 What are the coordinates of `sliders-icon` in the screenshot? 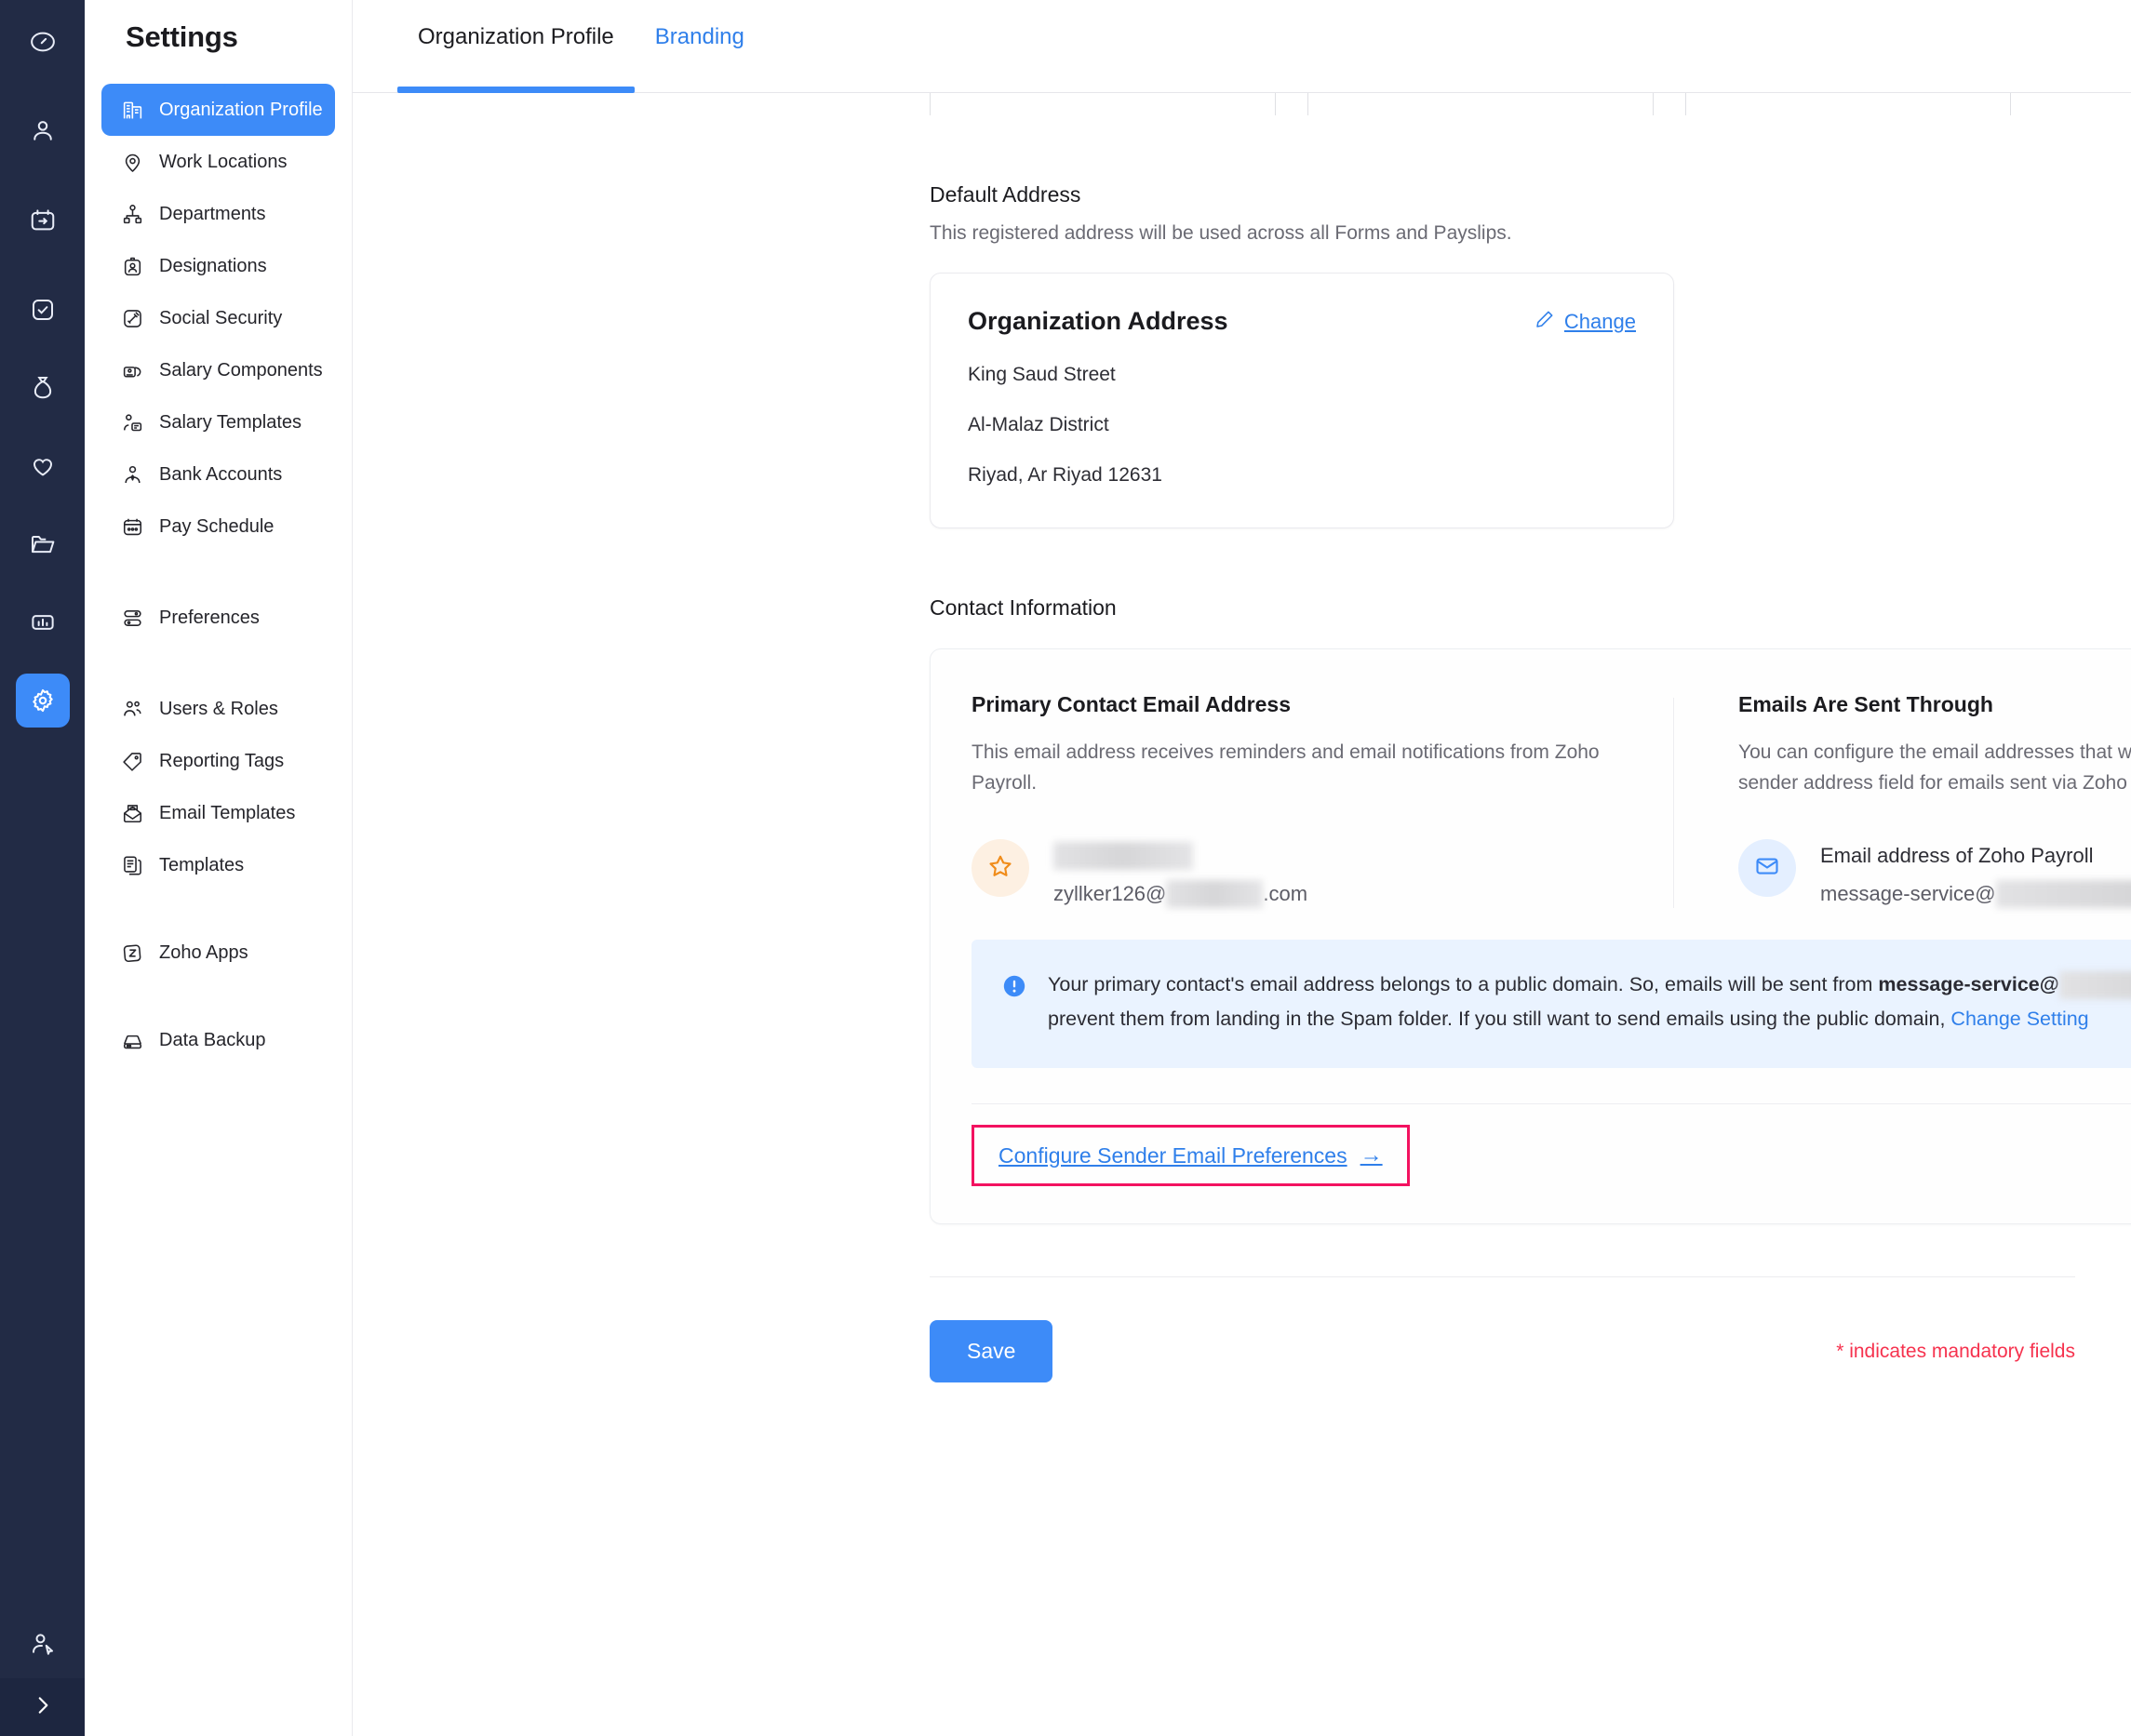 It's located at (132, 618).